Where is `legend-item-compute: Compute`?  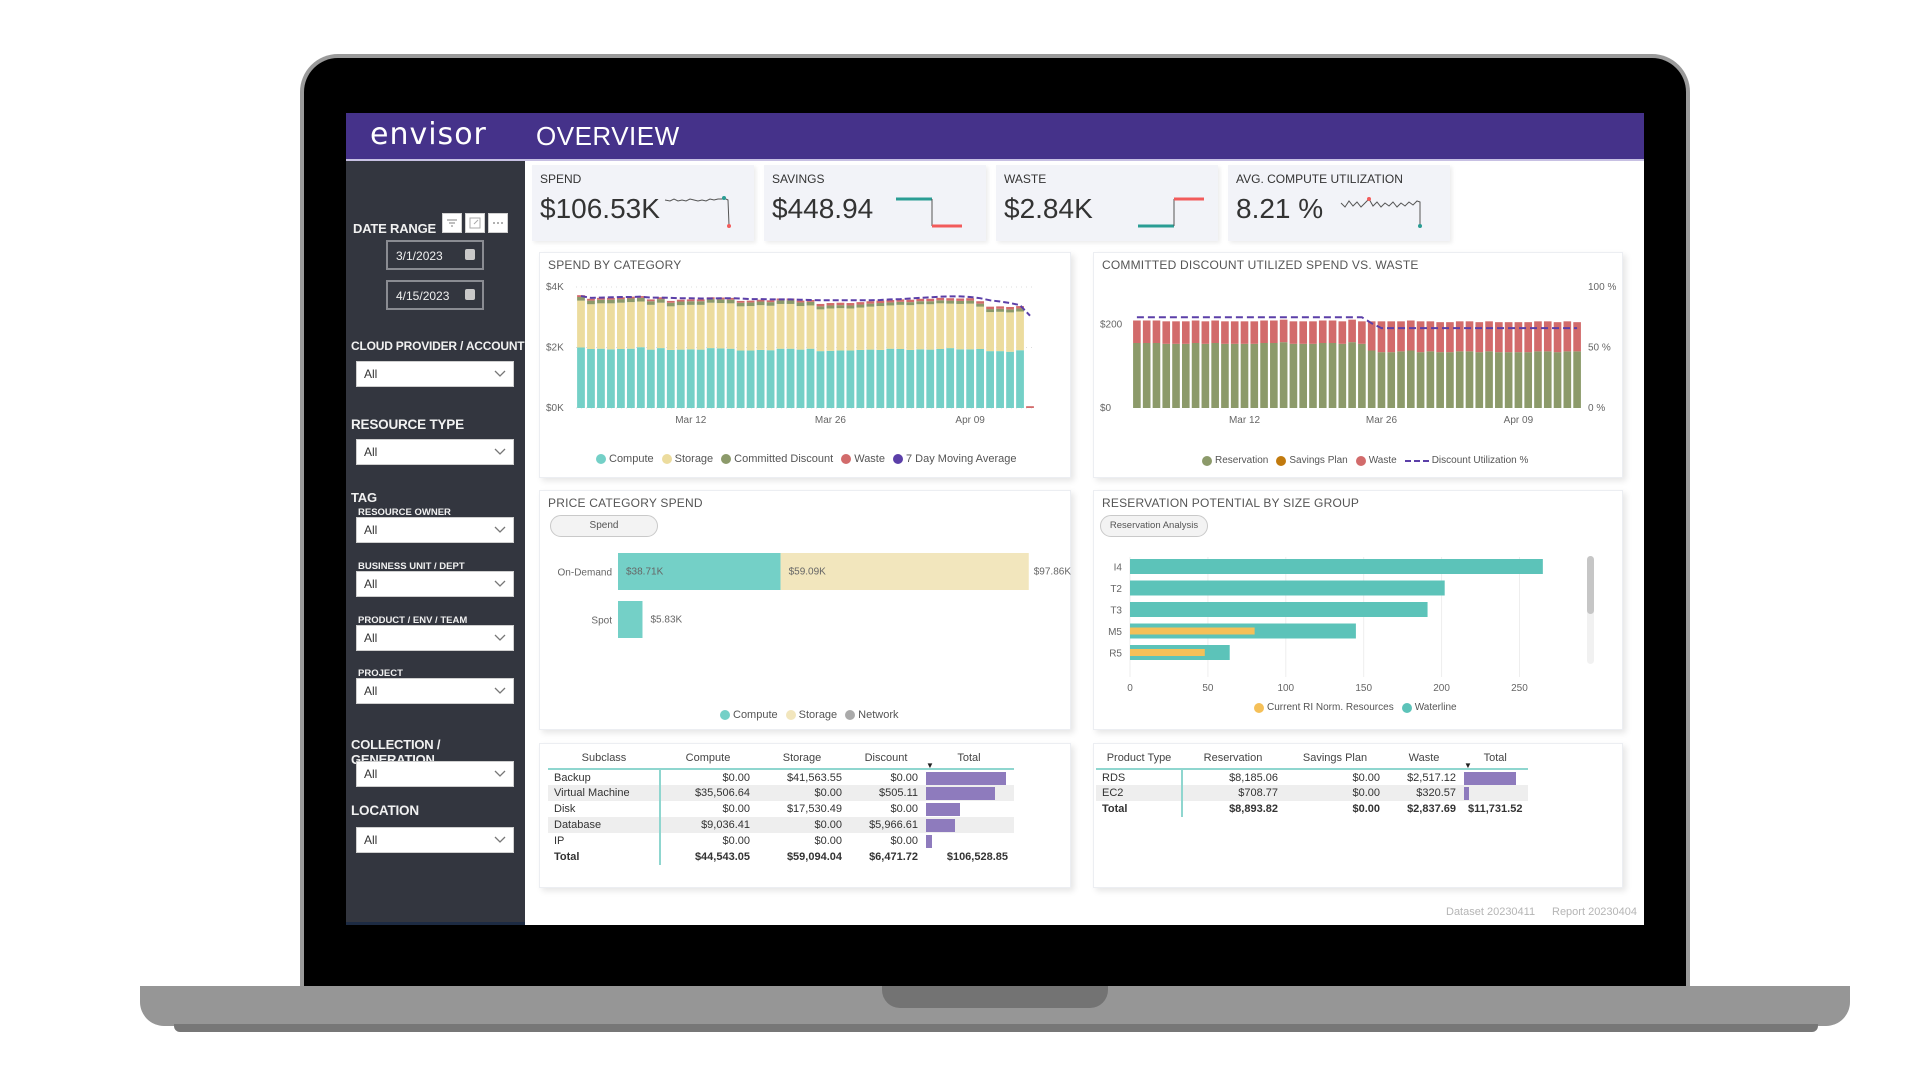
legend-item-compute: Compute is located at coordinates (749, 715).